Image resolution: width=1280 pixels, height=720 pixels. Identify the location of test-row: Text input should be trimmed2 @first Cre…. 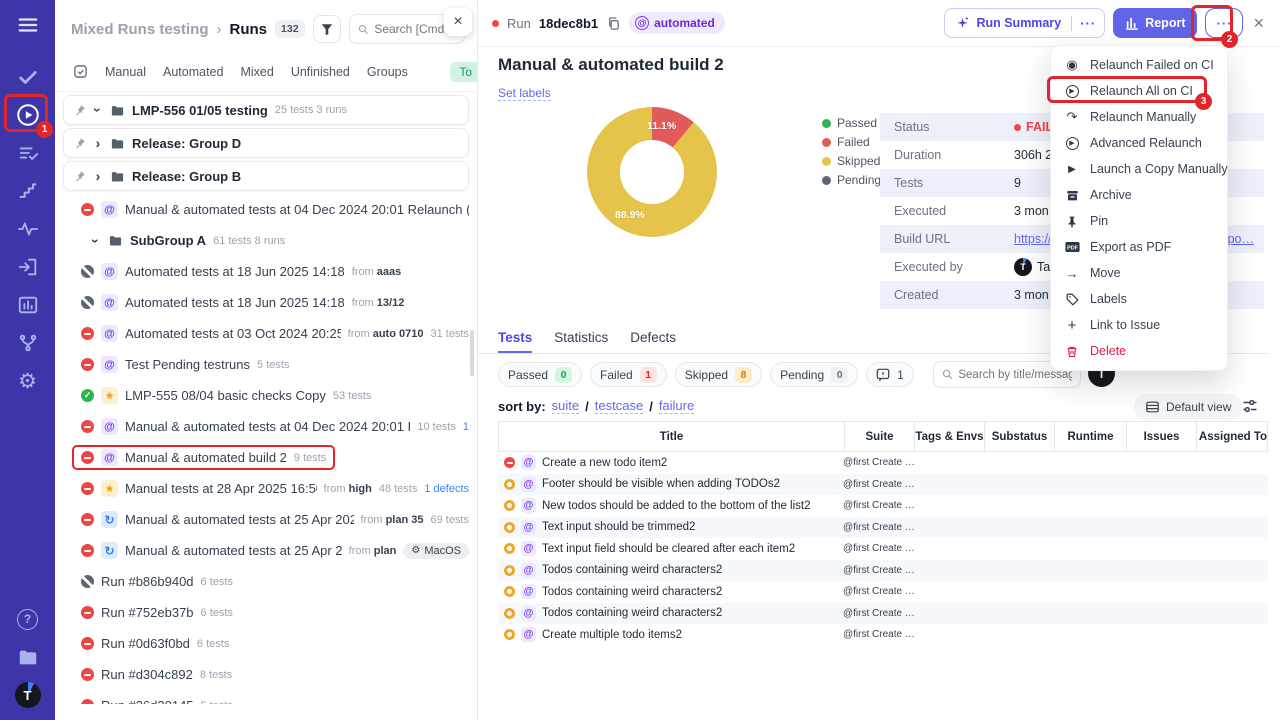
(883, 527).